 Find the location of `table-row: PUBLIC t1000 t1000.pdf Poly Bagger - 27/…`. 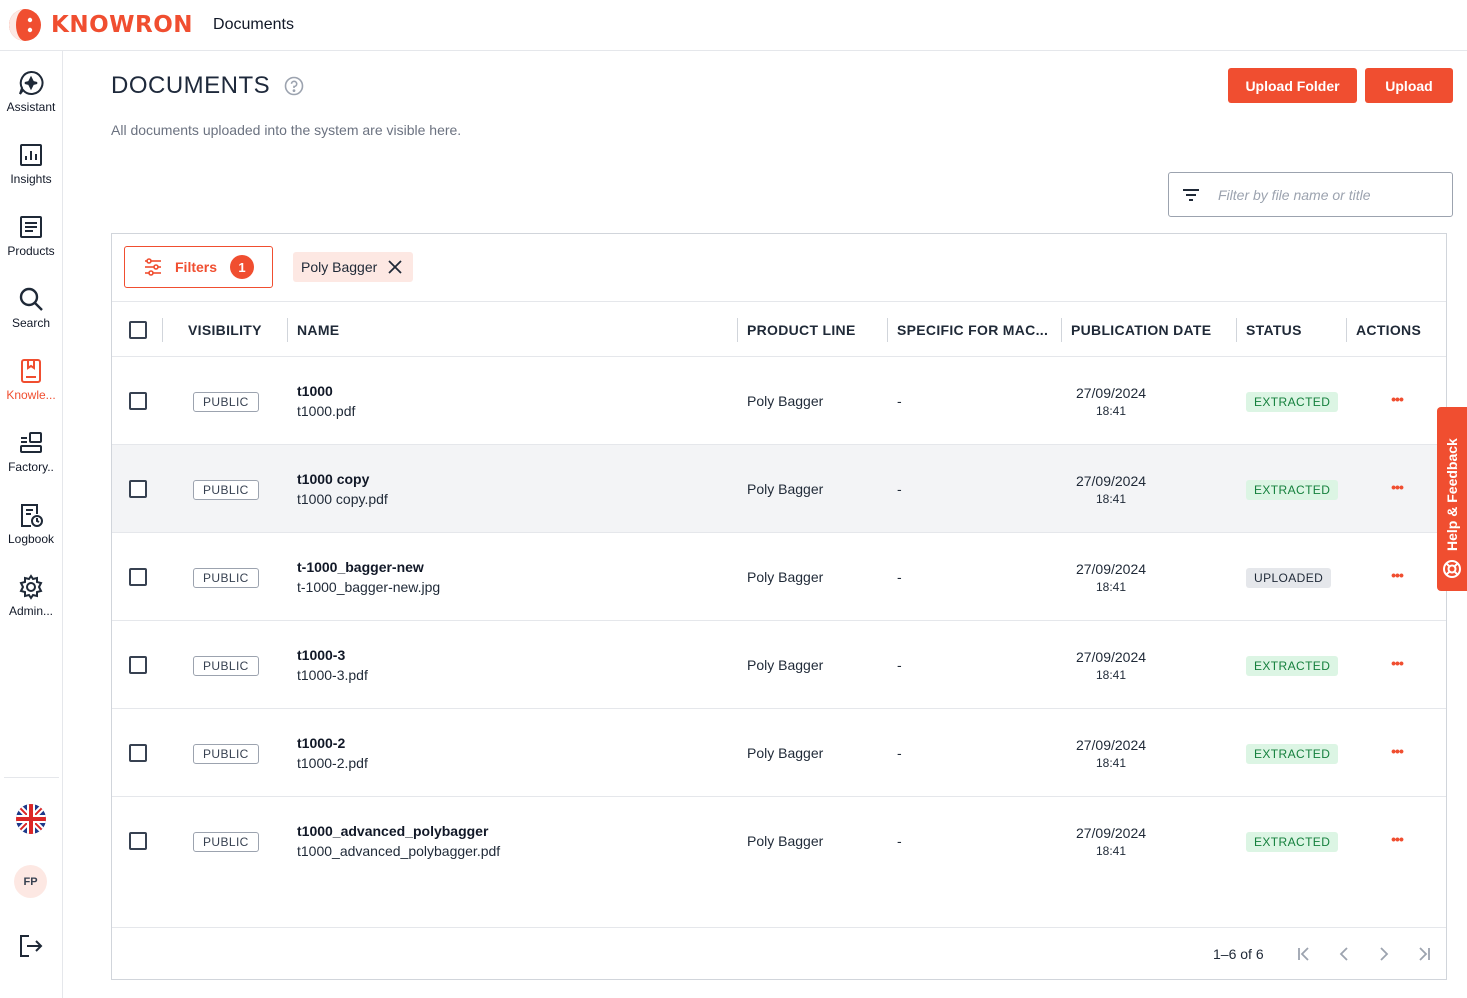

table-row: PUBLIC t1000 t1000.pdf Poly Bagger - 27/… is located at coordinates (779, 401).